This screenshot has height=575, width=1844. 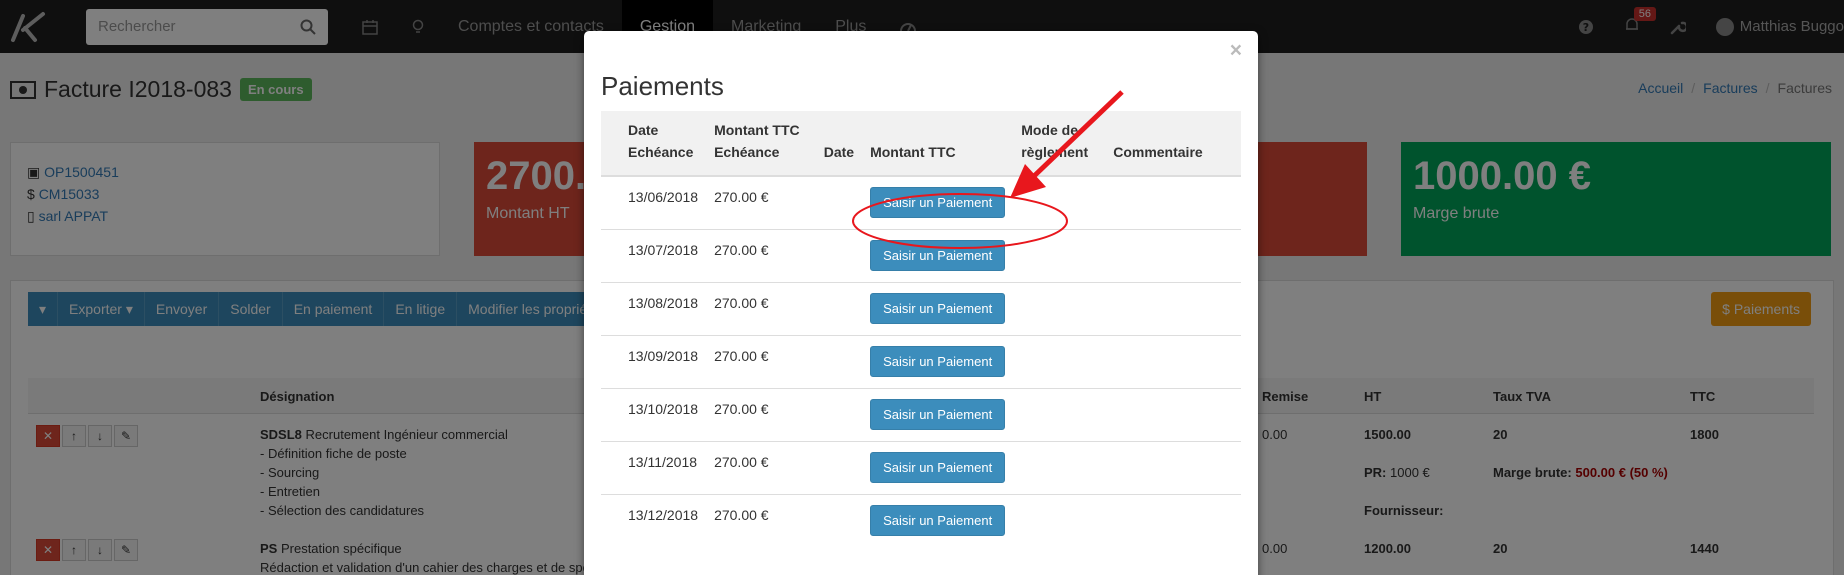 I want to click on th-date-echeance: Date Echéance, so click(x=654, y=144).